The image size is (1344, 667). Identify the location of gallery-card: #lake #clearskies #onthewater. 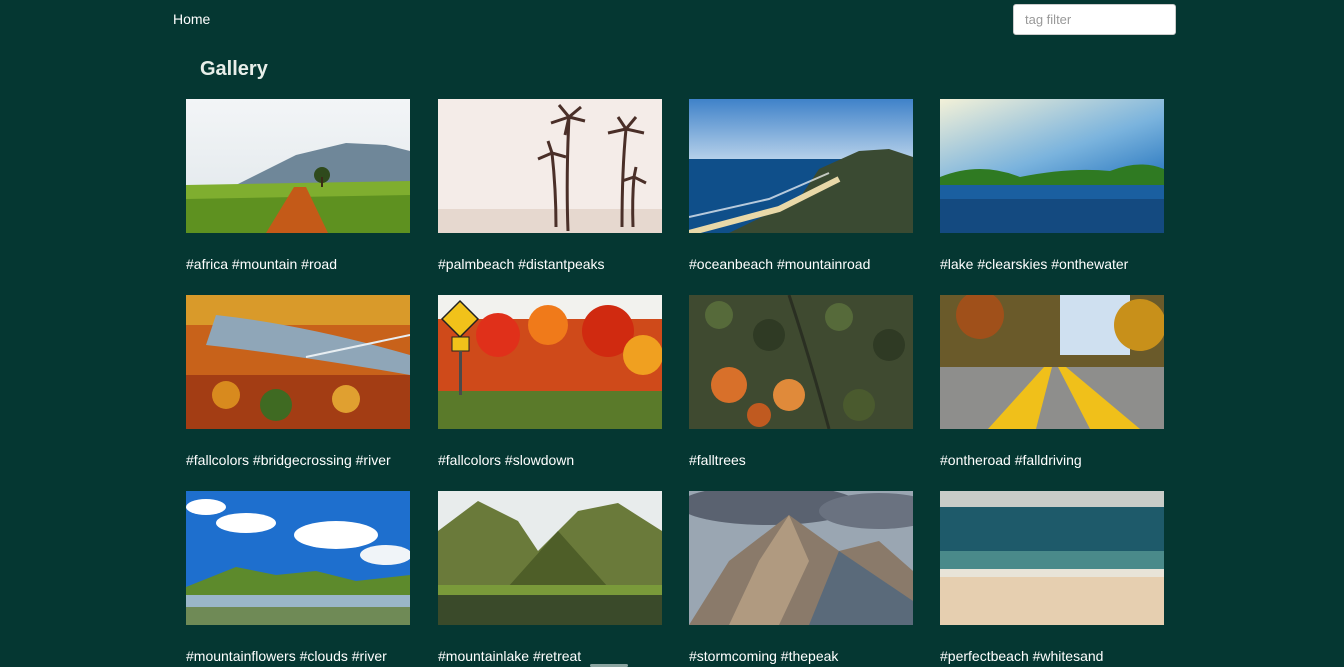
(1052, 185).